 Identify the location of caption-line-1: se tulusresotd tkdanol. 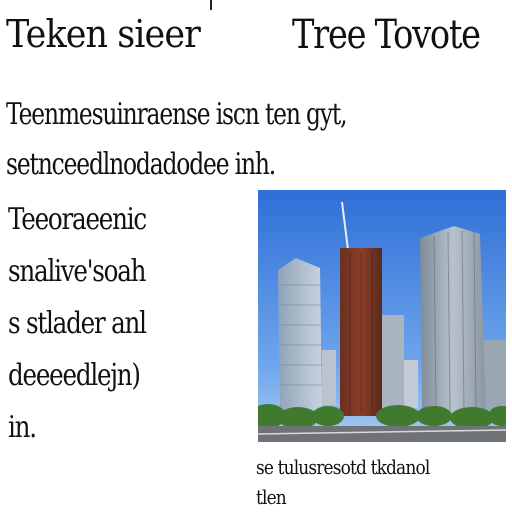
(343, 467).